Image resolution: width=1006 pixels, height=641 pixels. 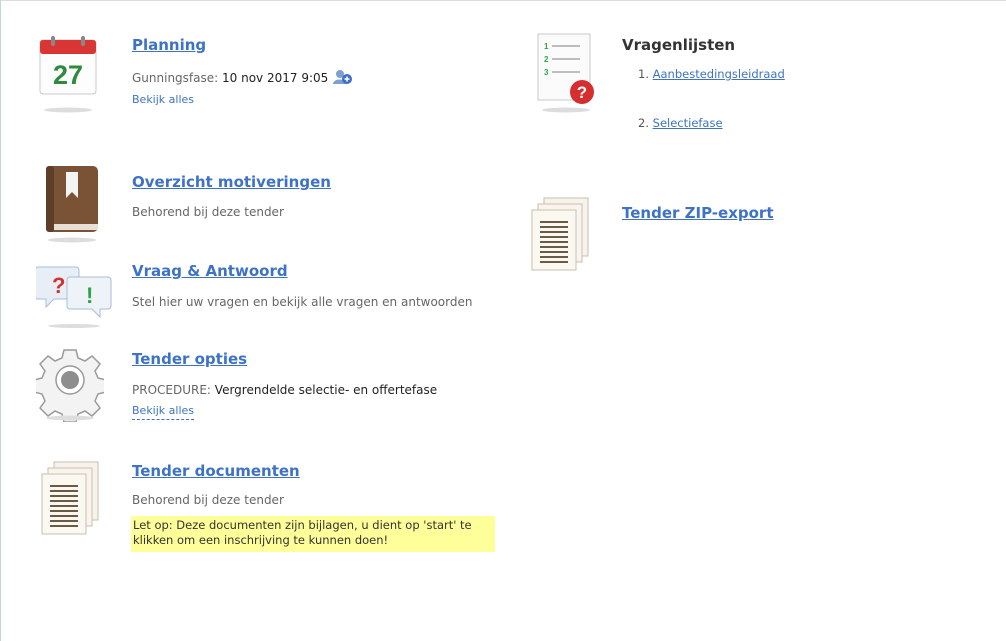 What do you see at coordinates (73, 206) in the screenshot?
I see `book-icon` at bounding box center [73, 206].